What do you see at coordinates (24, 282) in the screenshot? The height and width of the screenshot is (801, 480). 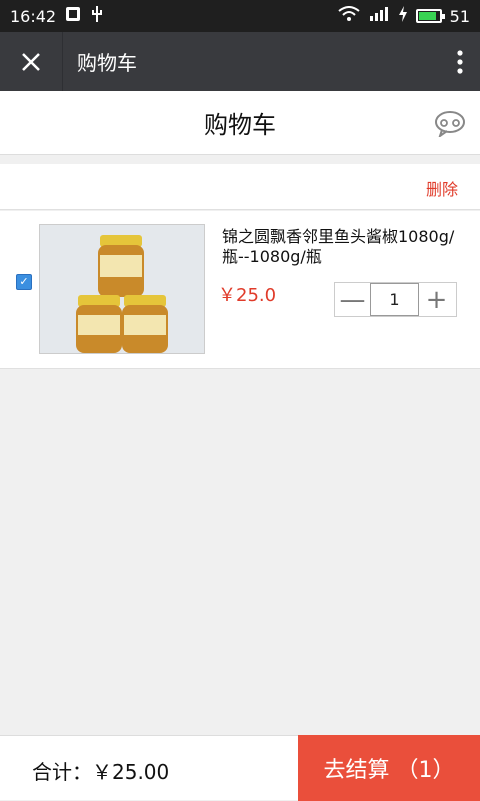 I see `item-checkbox: ✓` at bounding box center [24, 282].